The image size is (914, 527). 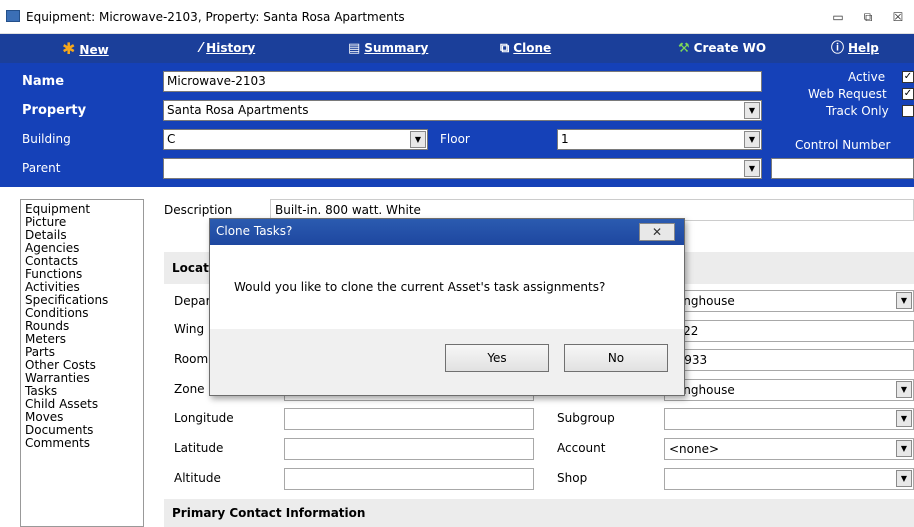 I want to click on help-button: ⓘ Help, so click(x=855, y=48).